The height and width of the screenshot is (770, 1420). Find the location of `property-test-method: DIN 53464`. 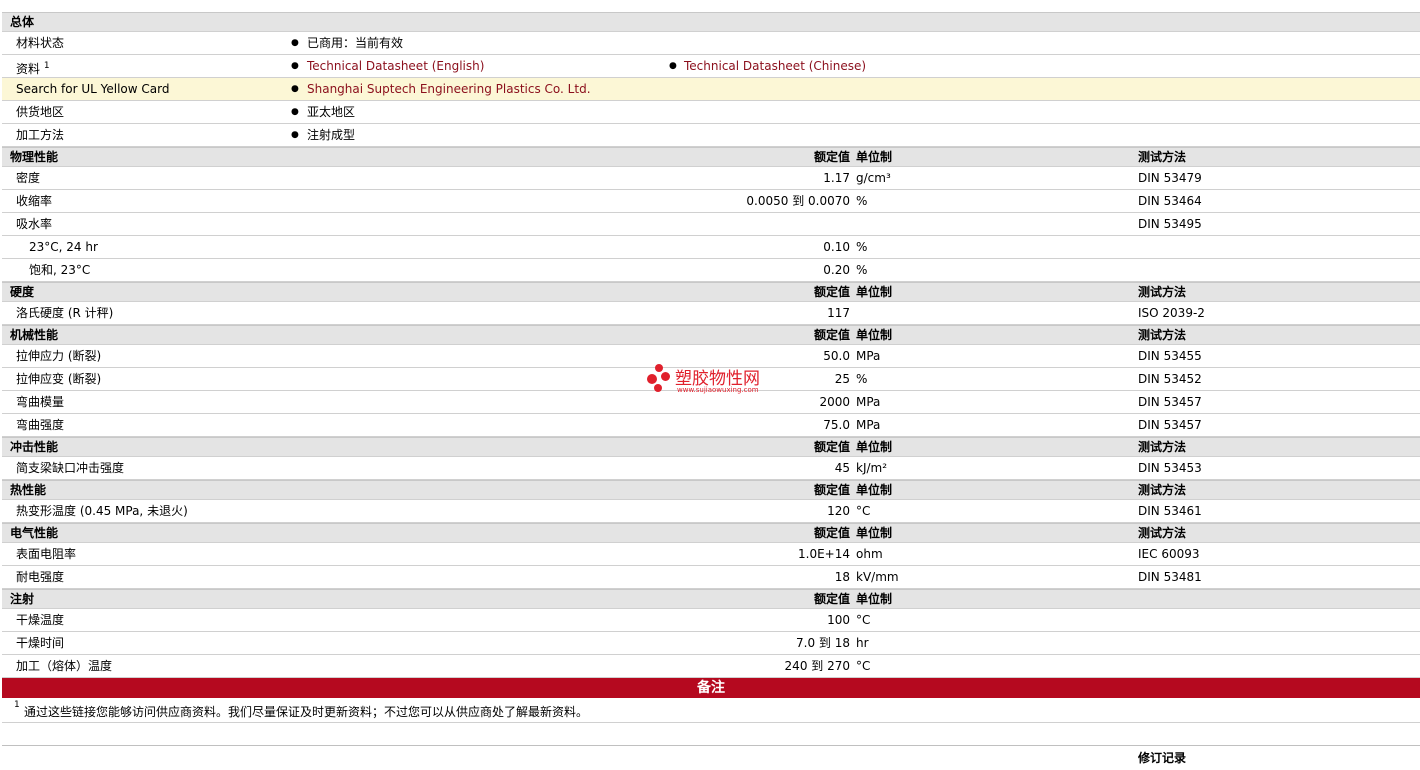

property-test-method: DIN 53464 is located at coordinates (1170, 201).